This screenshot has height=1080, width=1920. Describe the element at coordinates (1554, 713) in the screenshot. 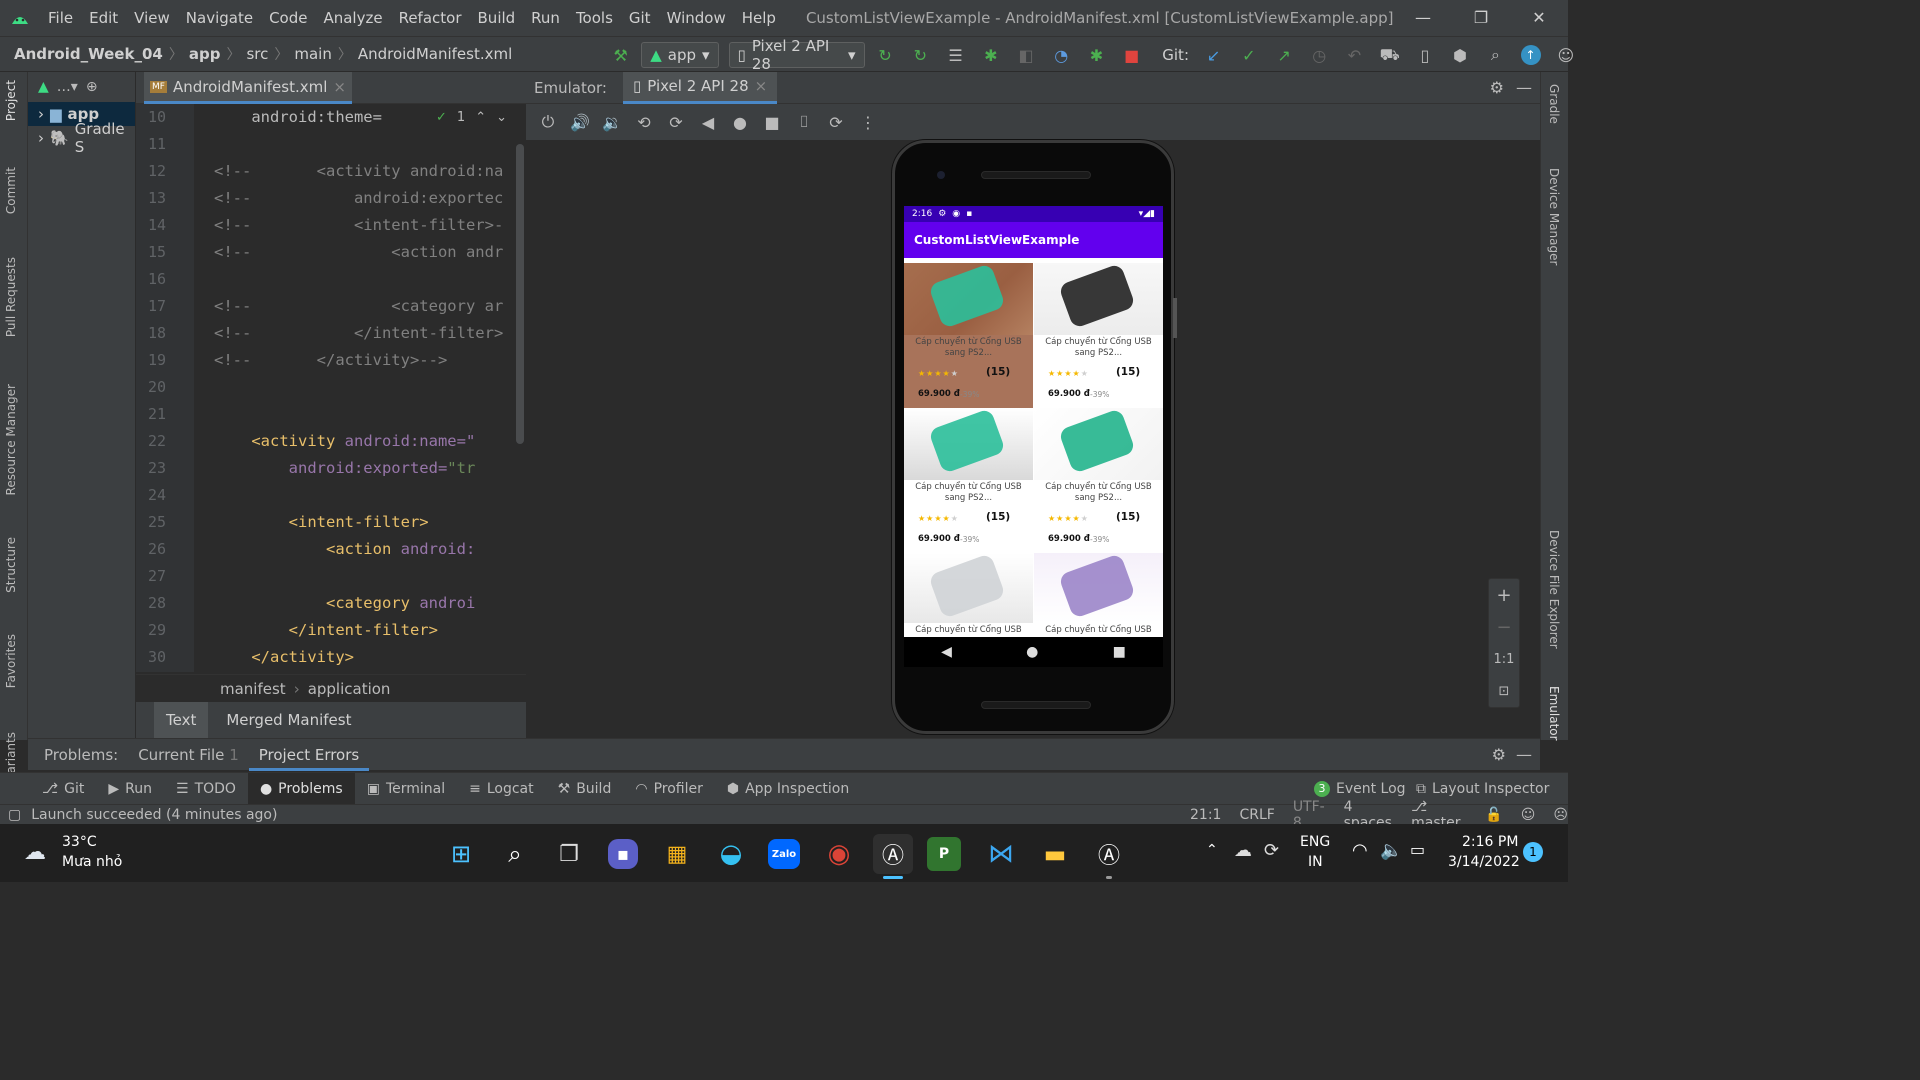

I see `tab-emulator: Emulator` at that location.